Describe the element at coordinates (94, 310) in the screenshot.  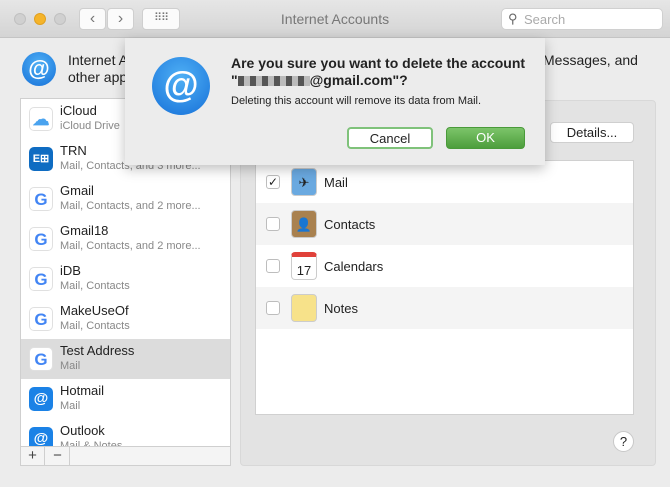
I see `account-name: MakeUseOf` at that location.